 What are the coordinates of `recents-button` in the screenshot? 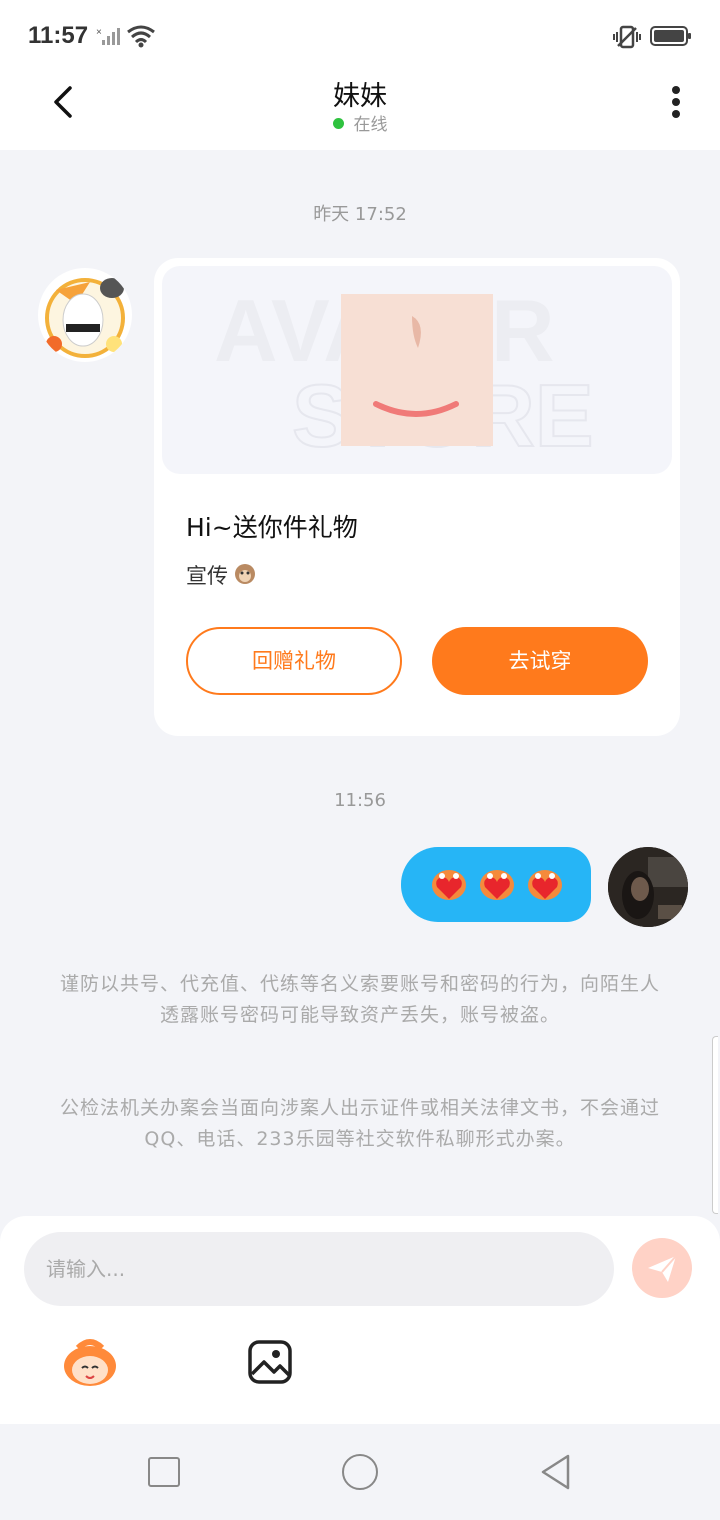 It's located at (164, 1472).